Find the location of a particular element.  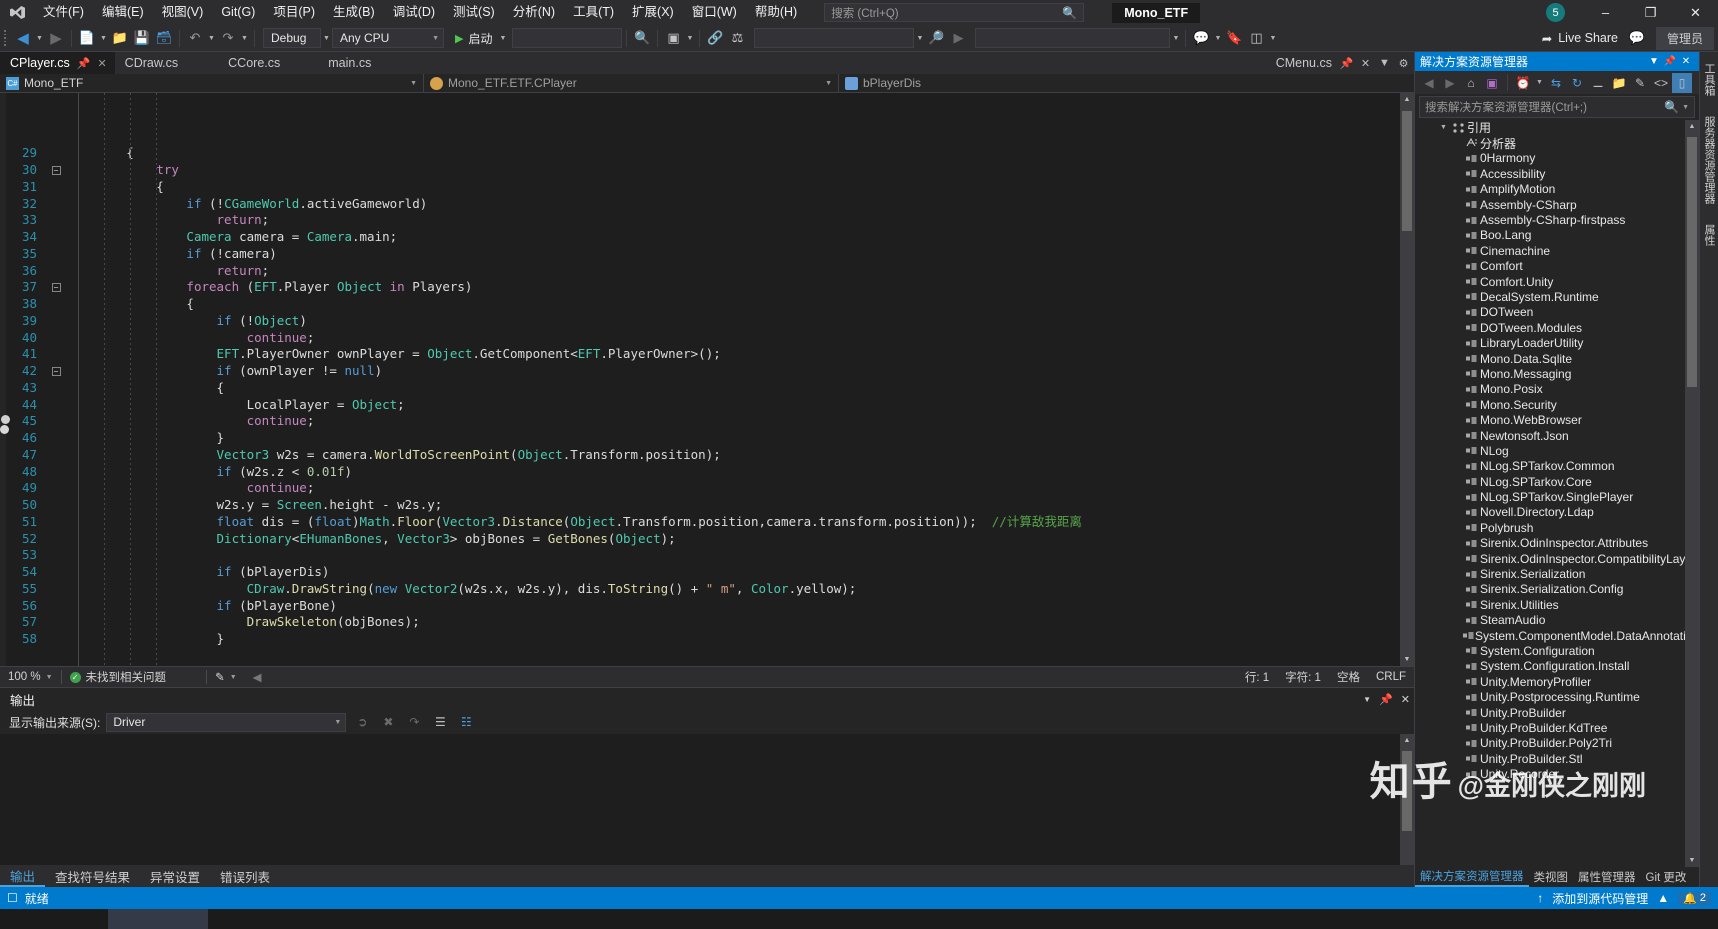

breadcrumb-type-cell: Mono_ETF.ETF.CPlayer ▼ is located at coordinates (631, 83).